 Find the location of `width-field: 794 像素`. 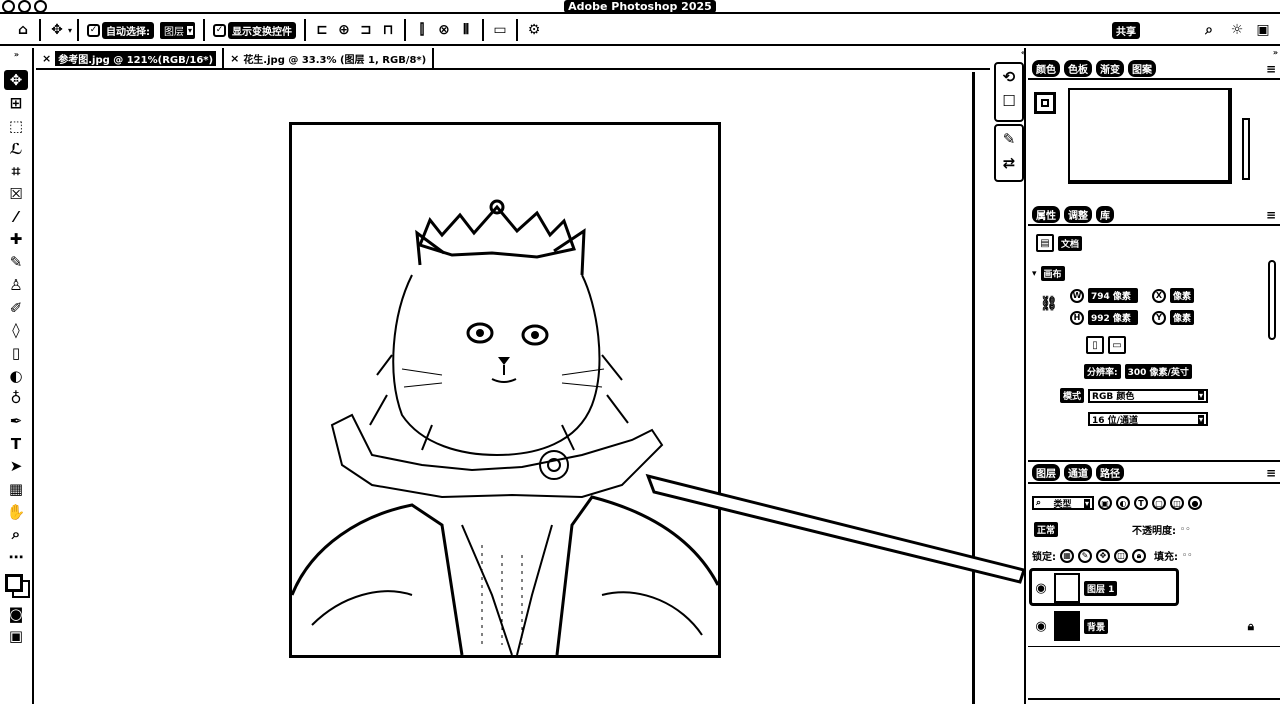

width-field: 794 像素 is located at coordinates (1113, 295).